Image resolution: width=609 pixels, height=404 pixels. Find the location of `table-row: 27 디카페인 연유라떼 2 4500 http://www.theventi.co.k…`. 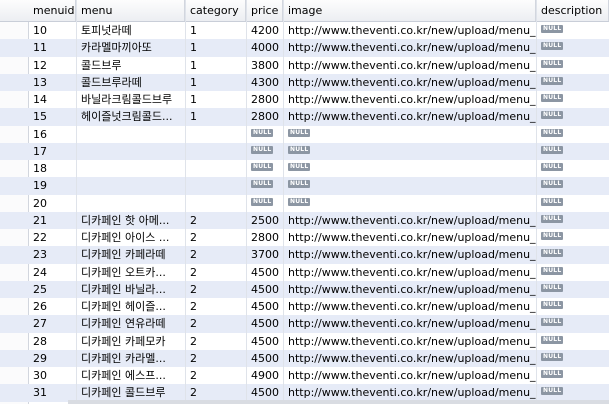

table-row: 27 디카페인 연유라떼 2 4500 http://www.theventi.co.k… is located at coordinates (304, 324).